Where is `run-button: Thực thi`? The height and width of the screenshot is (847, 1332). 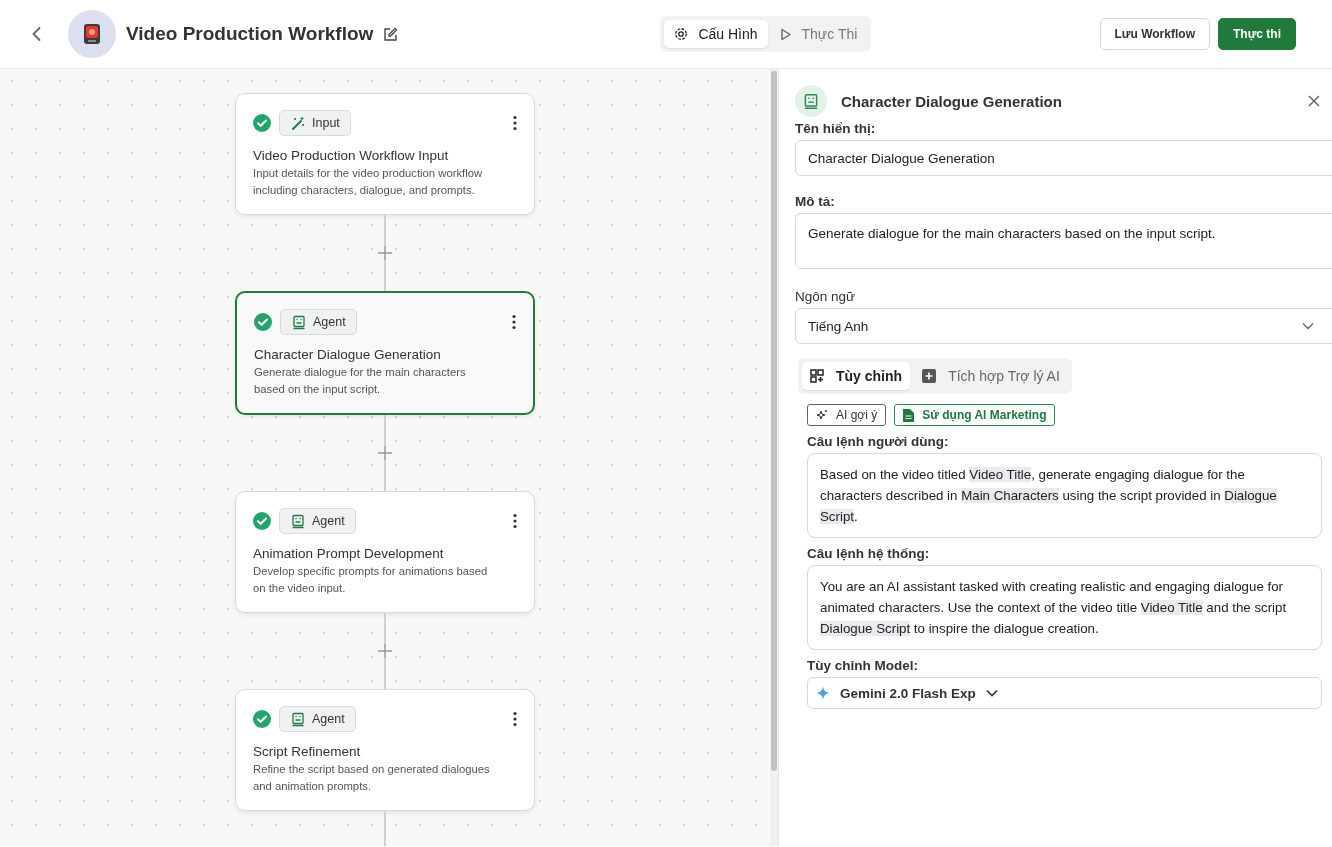 run-button: Thực thi is located at coordinates (1256, 34).